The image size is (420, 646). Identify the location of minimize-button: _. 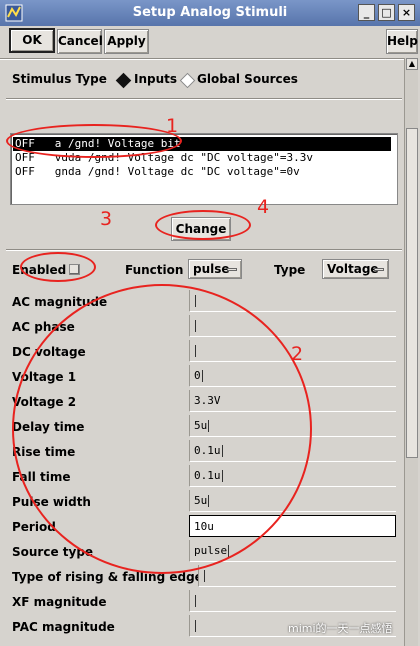
(366, 12).